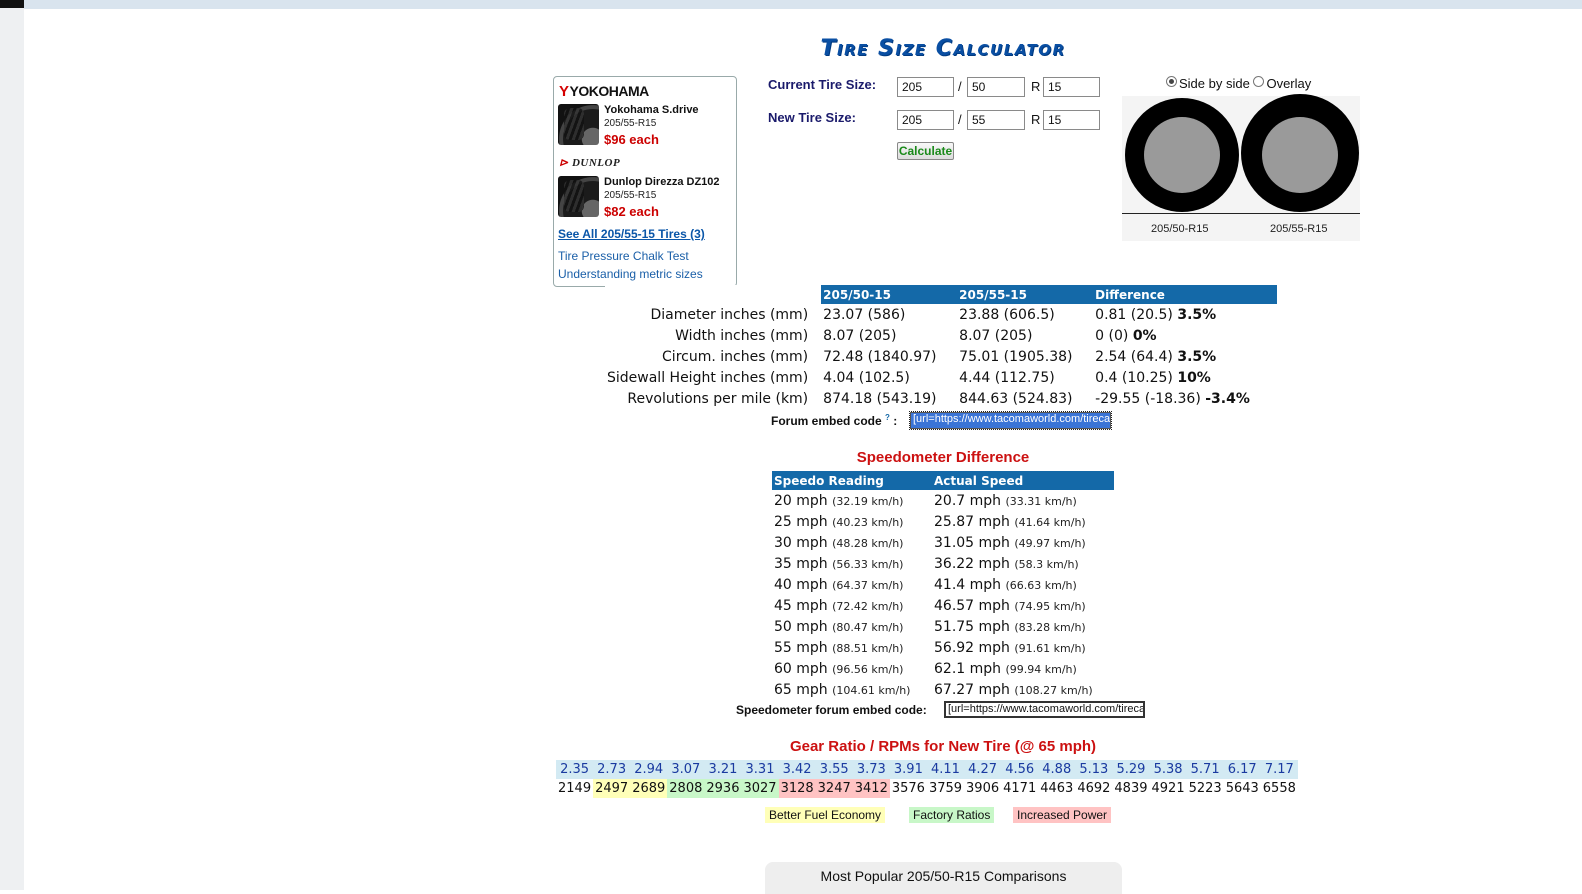  I want to click on current-aspect-input, so click(996, 87).